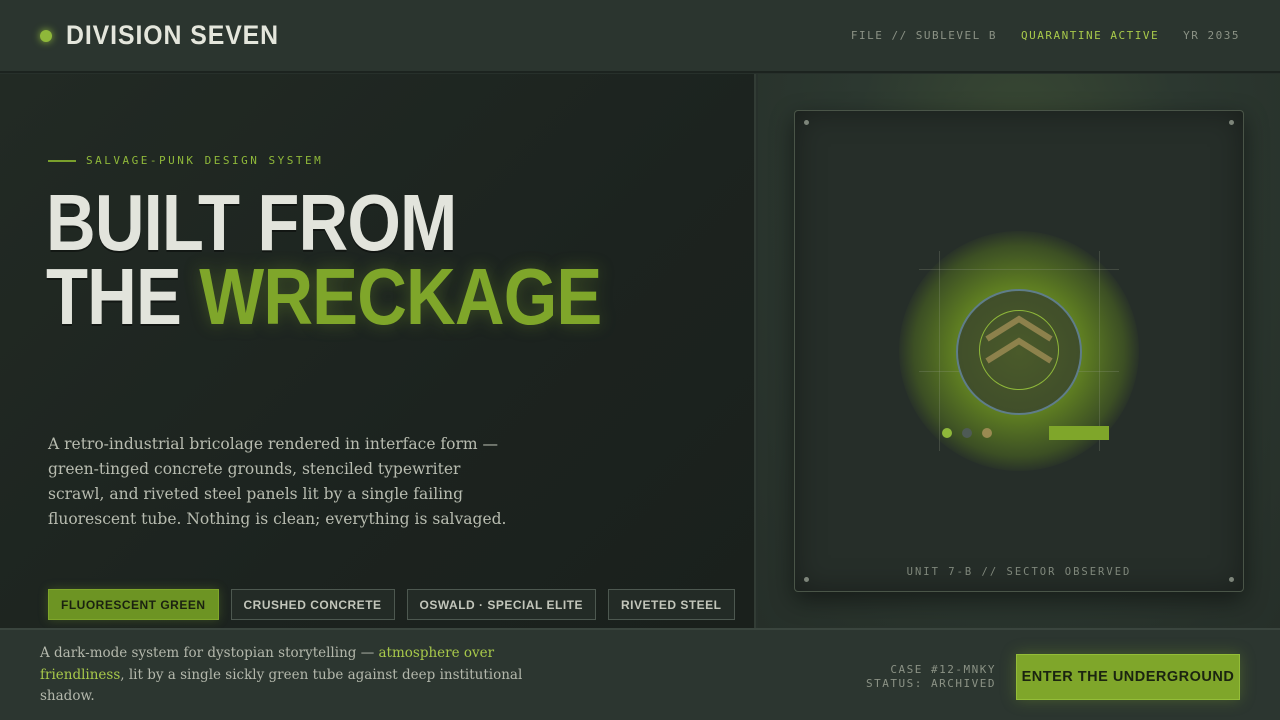 Image resolution: width=1280 pixels, height=720 pixels. Describe the element at coordinates (46, 35) in the screenshot. I see `status-indicator-icon` at that location.